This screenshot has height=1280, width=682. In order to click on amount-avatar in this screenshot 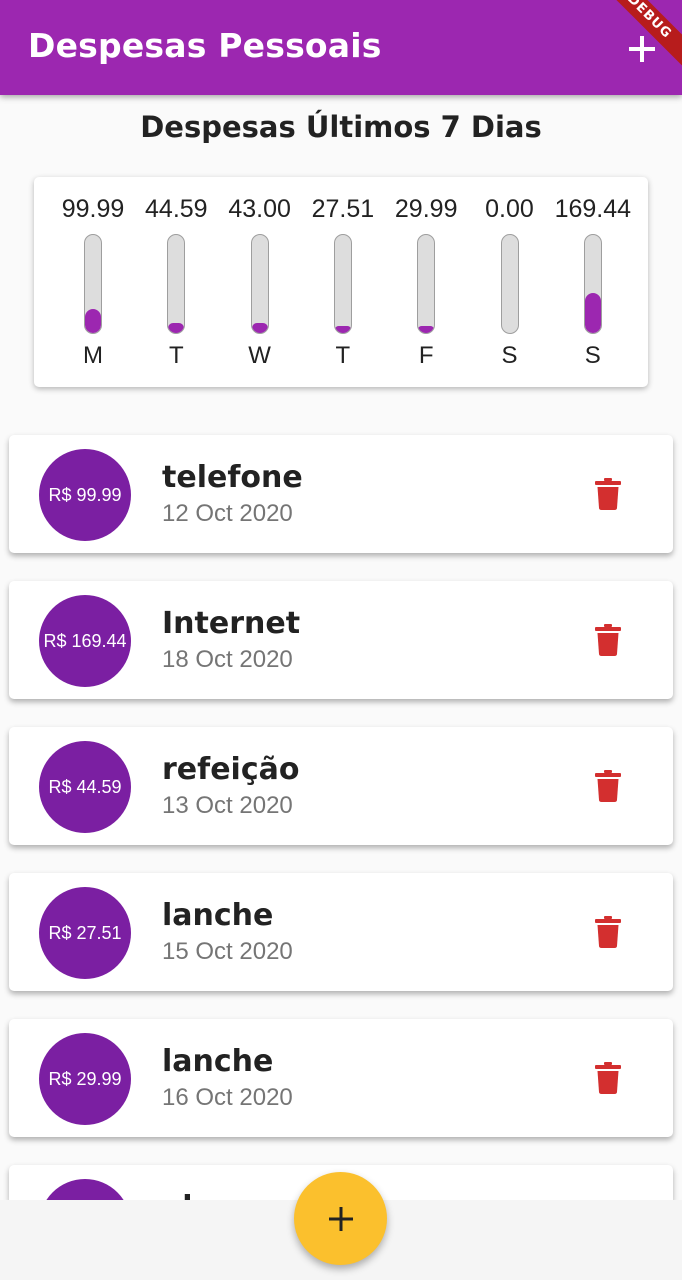, I will do `click(85, 1189)`.